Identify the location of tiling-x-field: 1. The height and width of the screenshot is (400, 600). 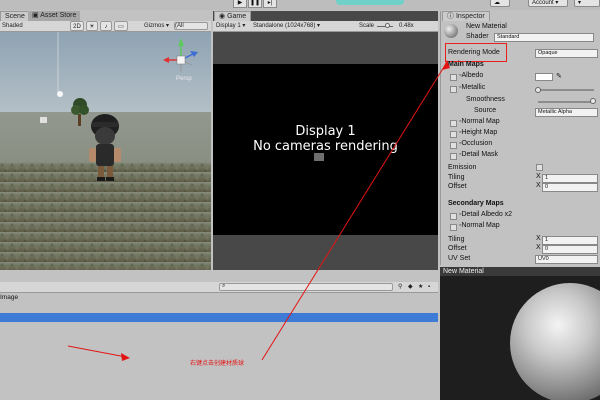
(570, 178).